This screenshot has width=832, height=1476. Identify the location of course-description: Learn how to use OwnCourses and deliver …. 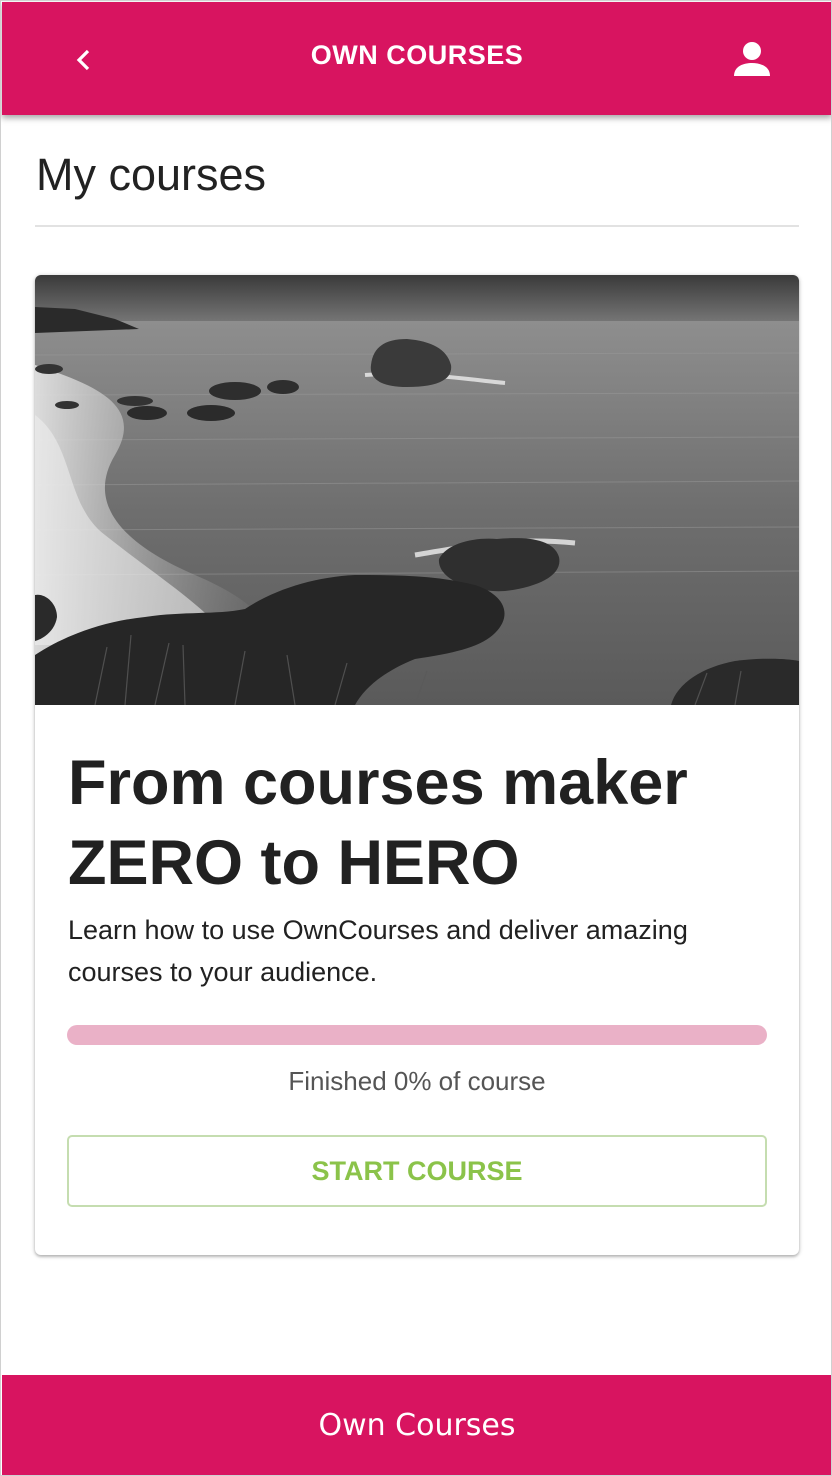
(378, 951).